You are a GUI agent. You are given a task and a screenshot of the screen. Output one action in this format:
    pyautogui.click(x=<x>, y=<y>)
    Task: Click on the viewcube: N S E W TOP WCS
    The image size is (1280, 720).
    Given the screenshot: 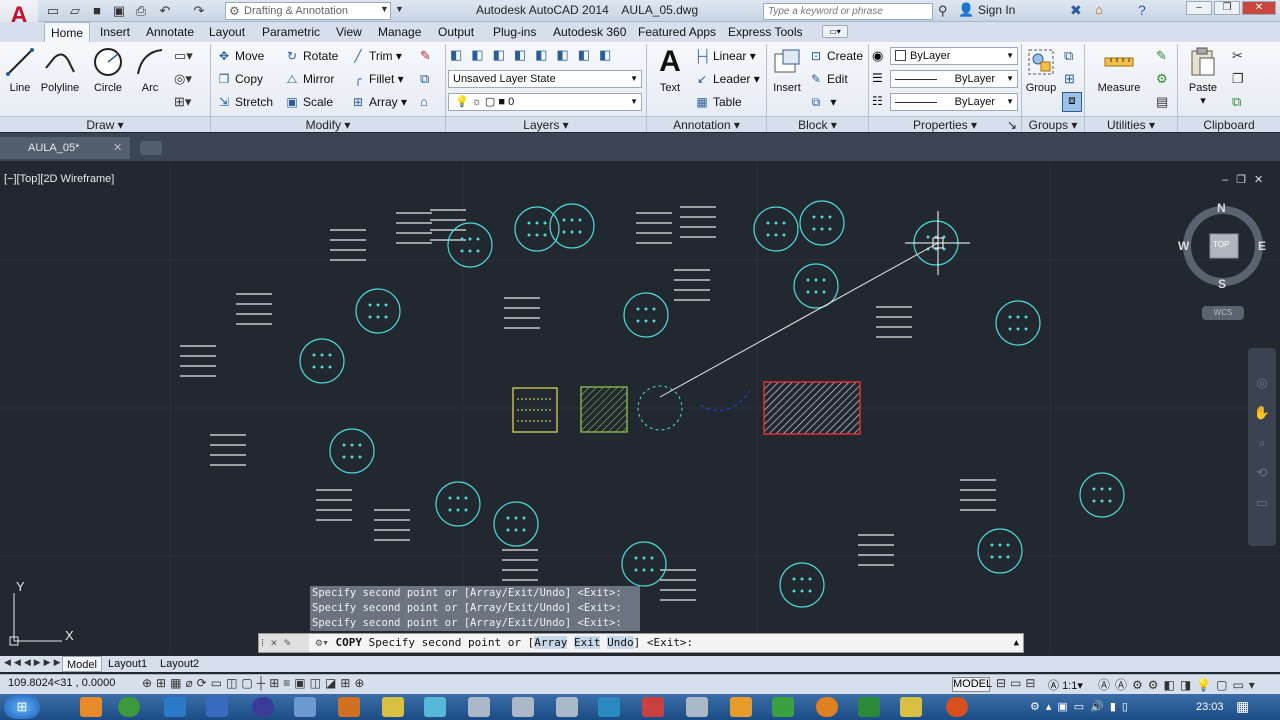 What is the action you would take?
    pyautogui.click(x=1224, y=260)
    